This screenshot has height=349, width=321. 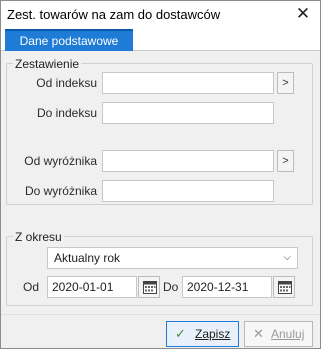 What do you see at coordinates (92, 287) in the screenshot?
I see `od-date-input: 2020-01-01` at bounding box center [92, 287].